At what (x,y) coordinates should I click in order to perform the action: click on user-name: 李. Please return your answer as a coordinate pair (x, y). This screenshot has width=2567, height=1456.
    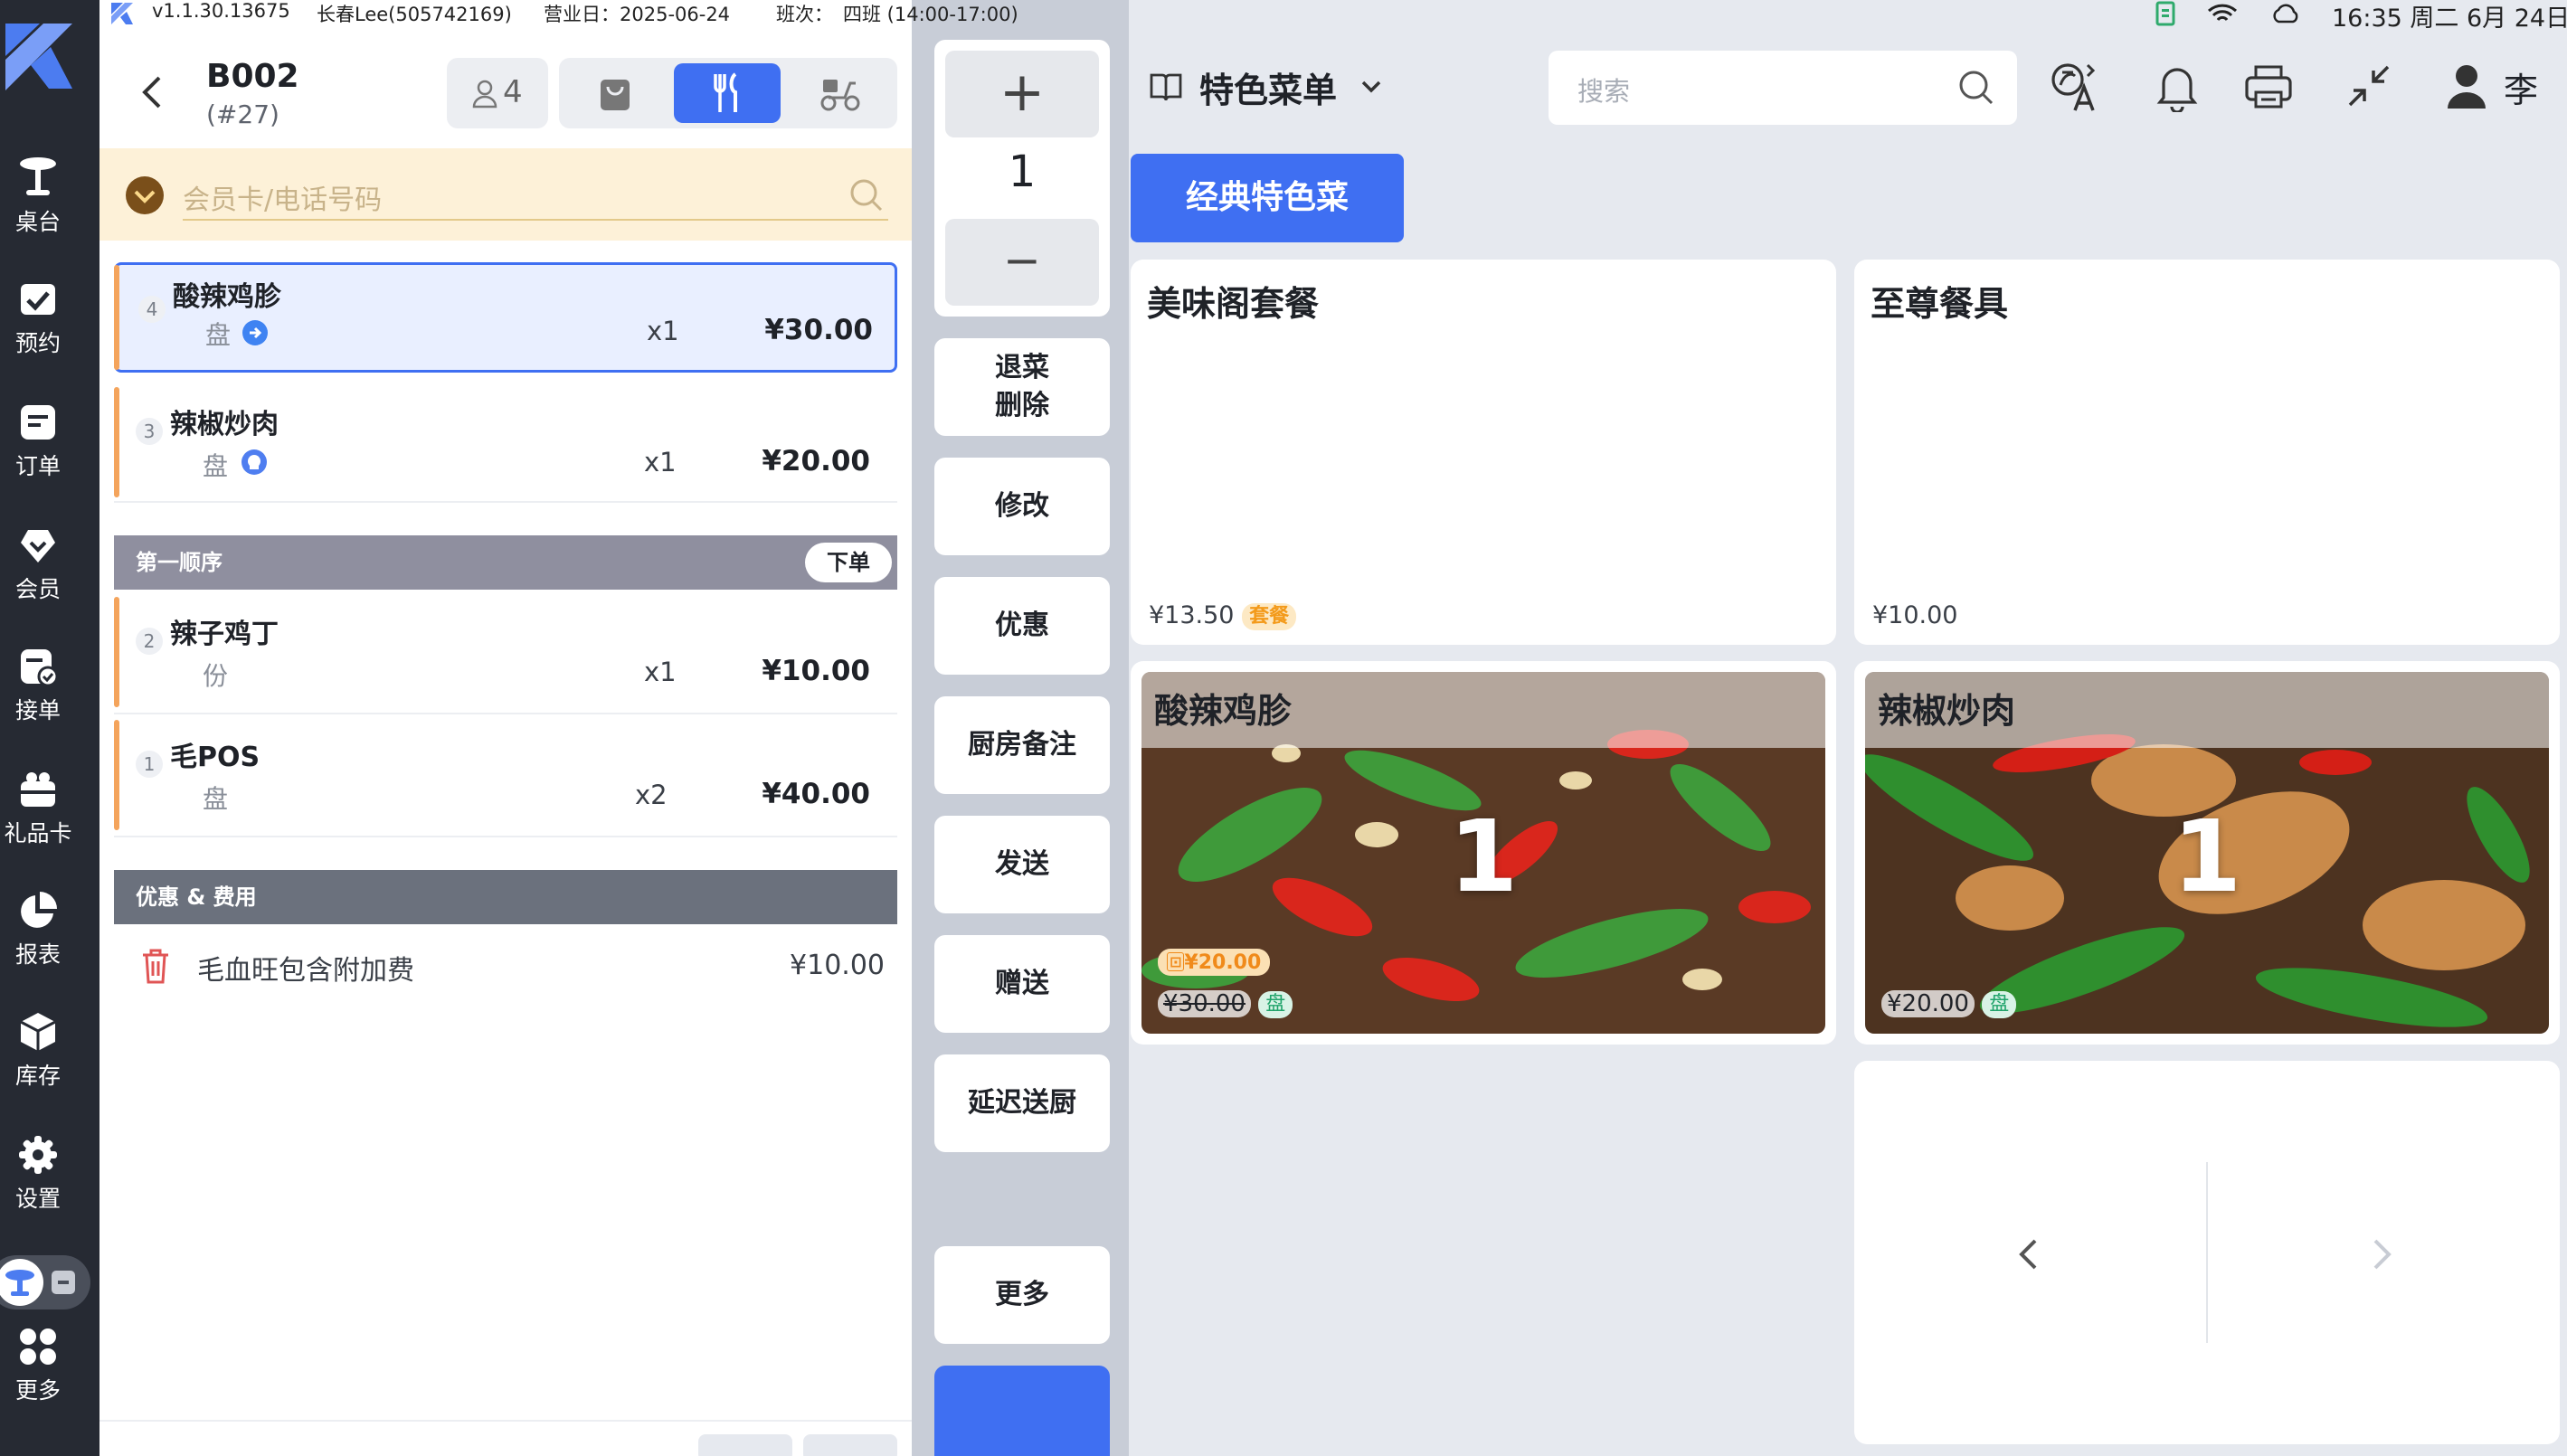
    Looking at the image, I should click on (2521, 90).